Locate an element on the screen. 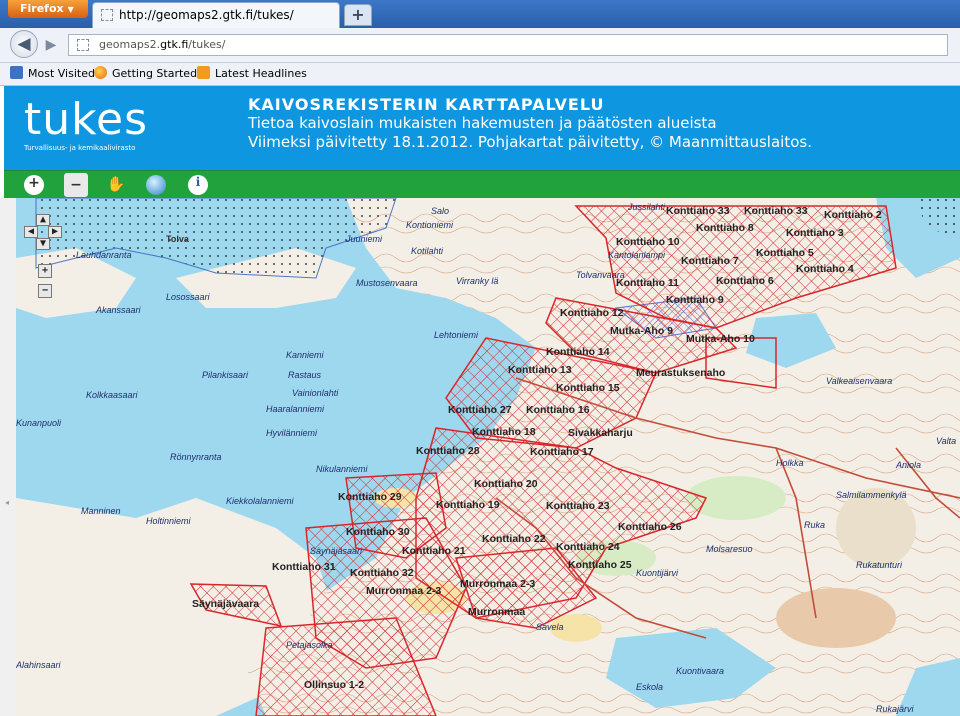 The width and height of the screenshot is (960, 716). place-label: Manninen is located at coordinates (101, 511).